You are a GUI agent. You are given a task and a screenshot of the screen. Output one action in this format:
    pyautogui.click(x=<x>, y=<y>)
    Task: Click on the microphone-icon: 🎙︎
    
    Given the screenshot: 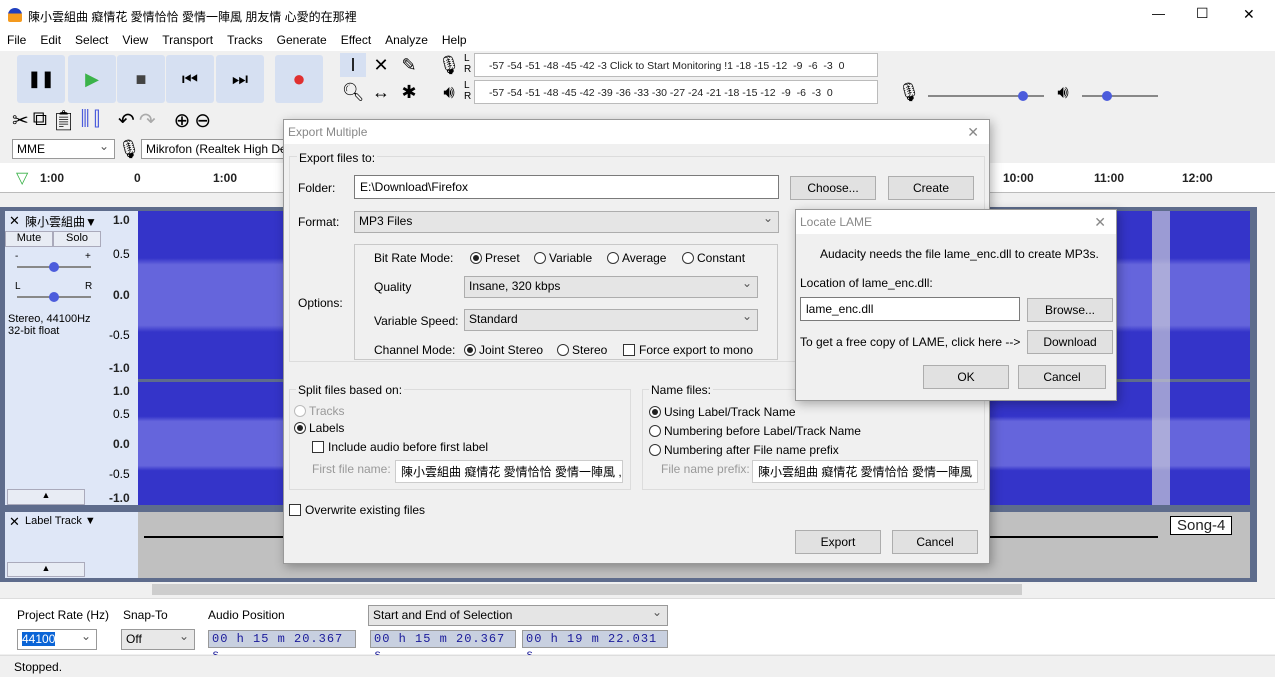 What is the action you would take?
    pyautogui.click(x=449, y=65)
    